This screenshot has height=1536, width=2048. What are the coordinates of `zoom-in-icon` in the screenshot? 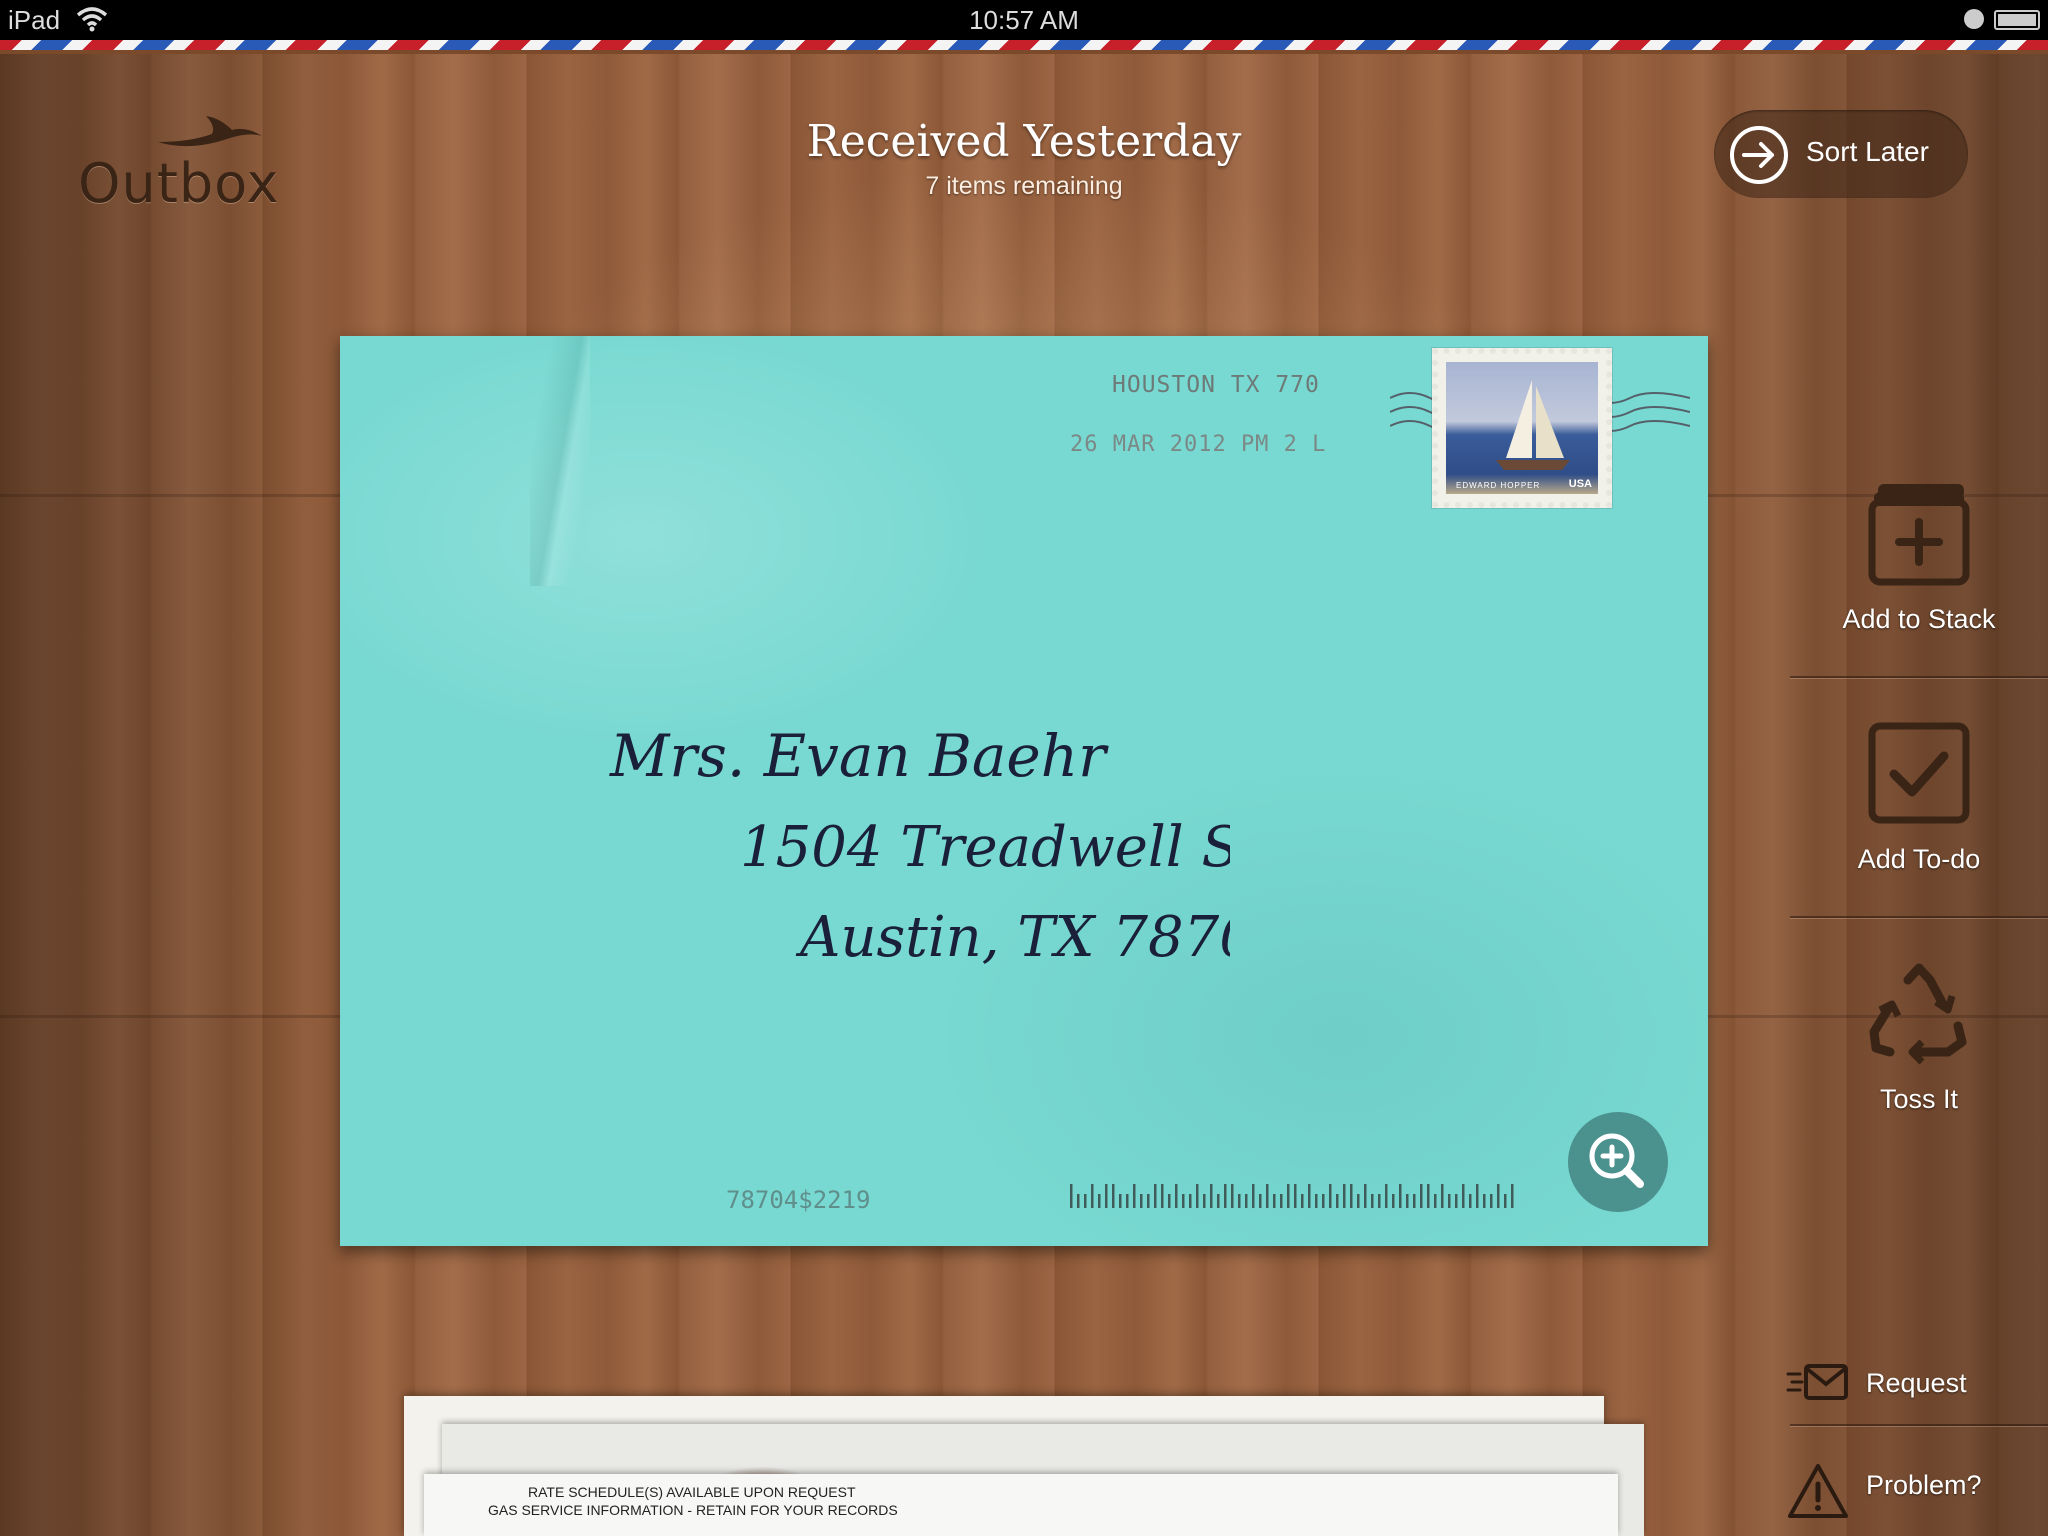 It's located at (1616, 1160).